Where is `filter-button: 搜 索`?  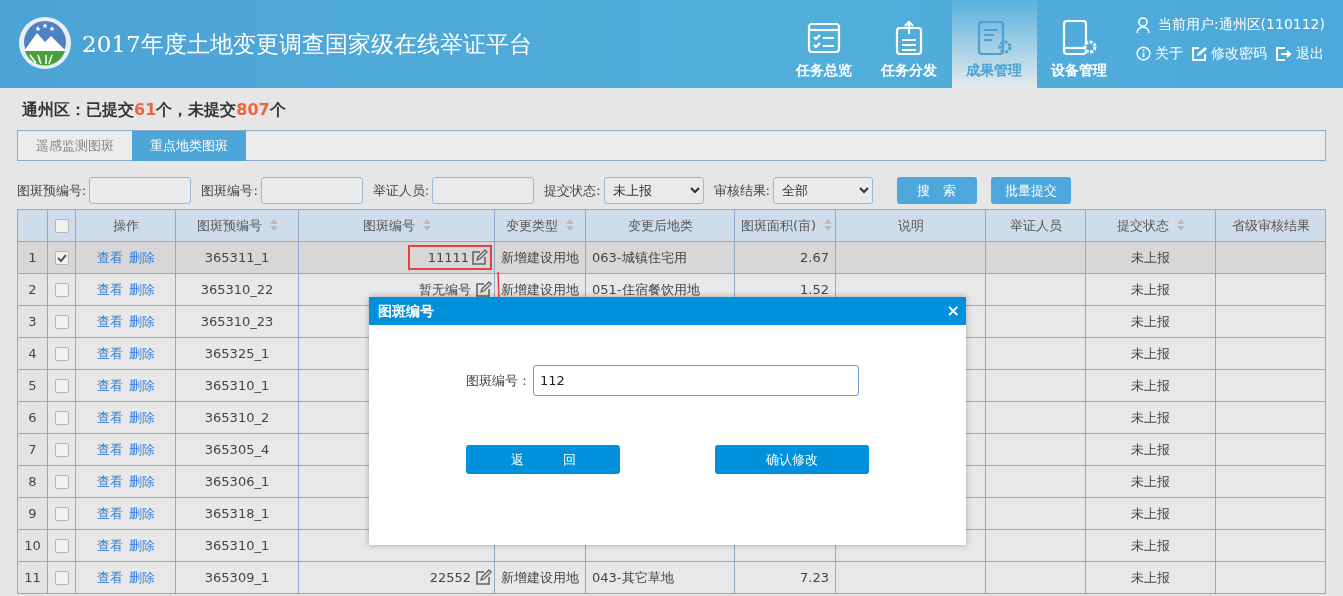
filter-button: 搜 索 is located at coordinates (936, 190).